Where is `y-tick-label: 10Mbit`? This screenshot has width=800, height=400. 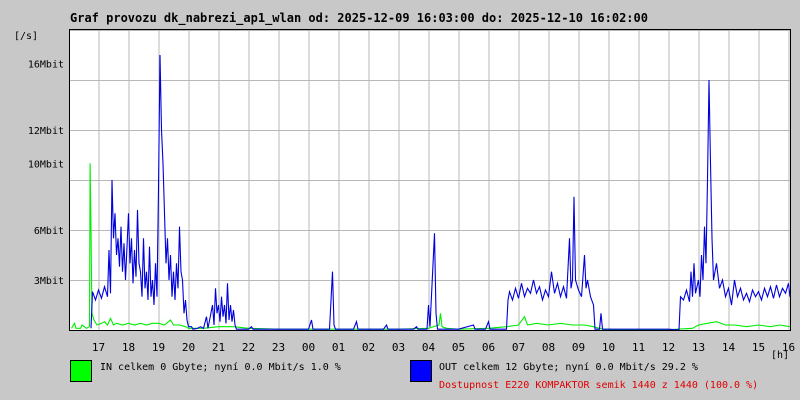
y-tick-label: 10Mbit is located at coordinates (46, 164).